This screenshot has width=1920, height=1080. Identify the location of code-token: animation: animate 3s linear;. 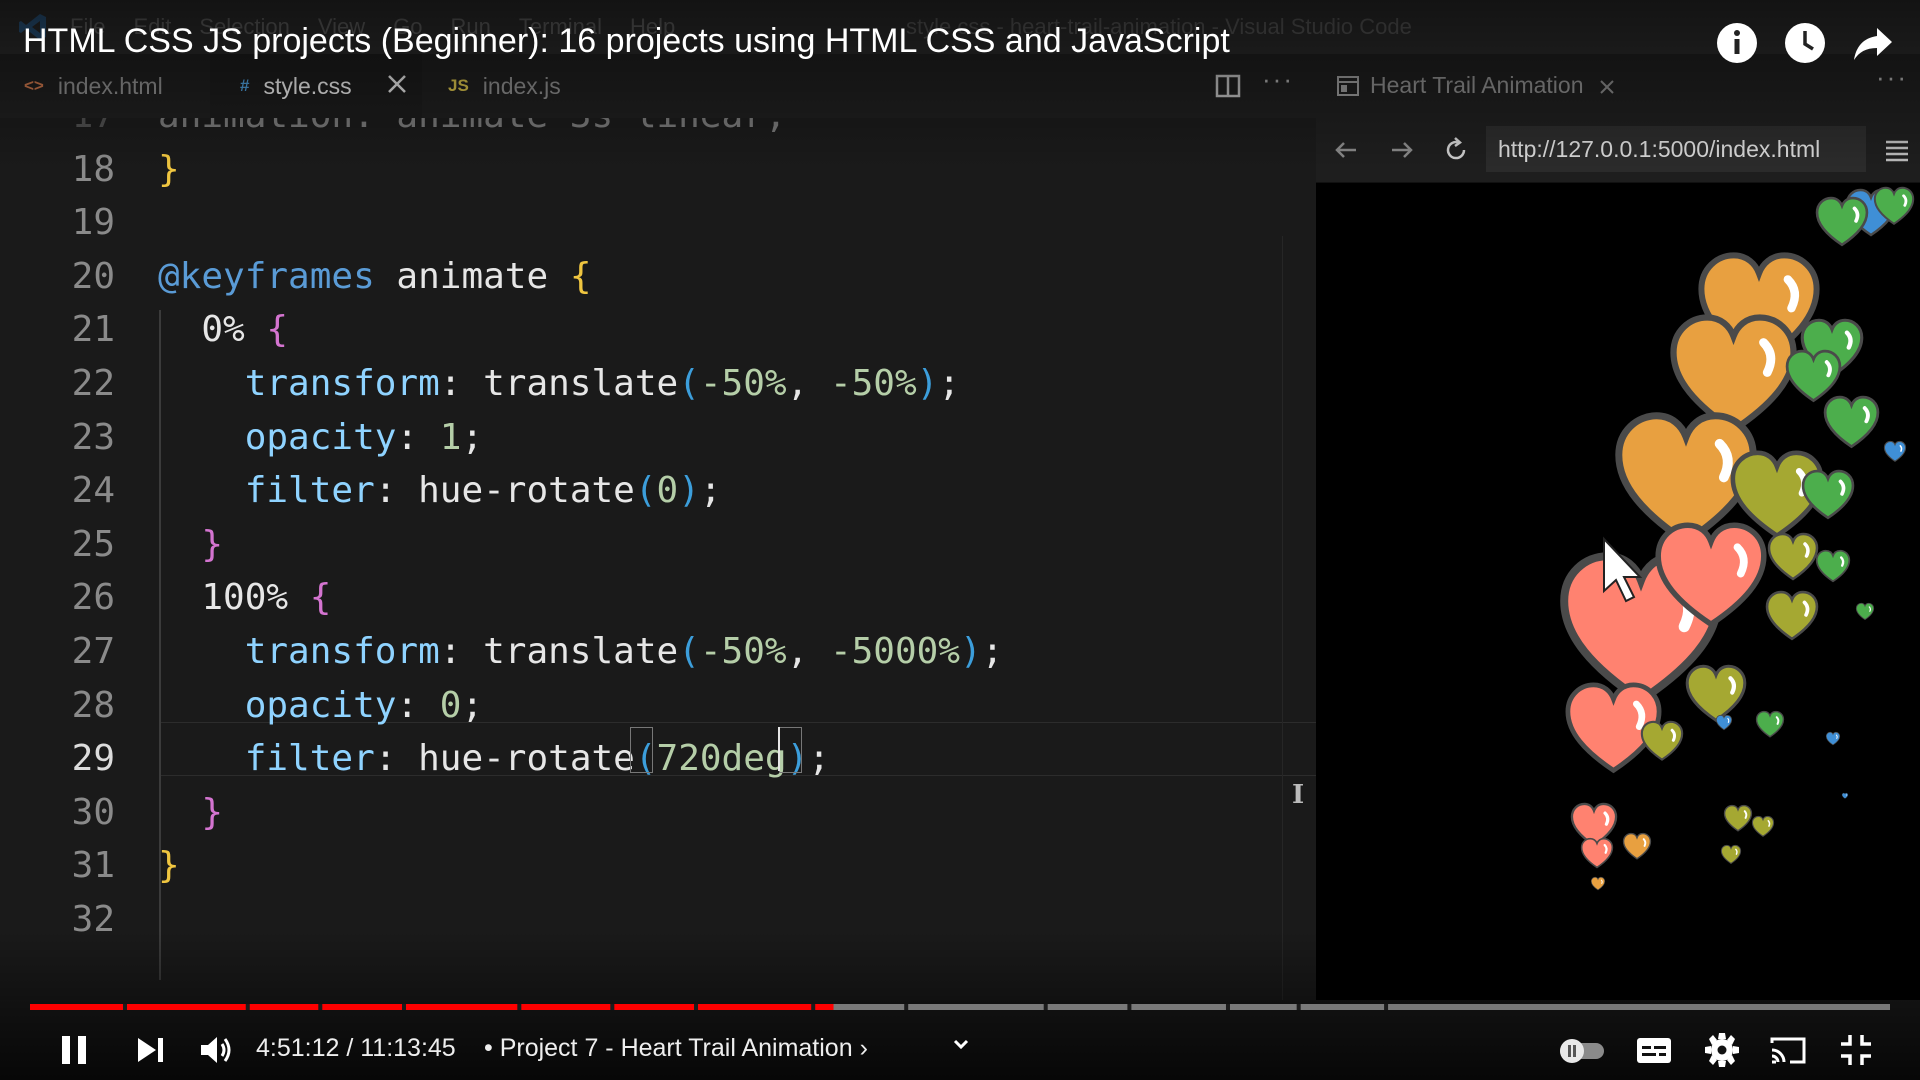
(472, 127).